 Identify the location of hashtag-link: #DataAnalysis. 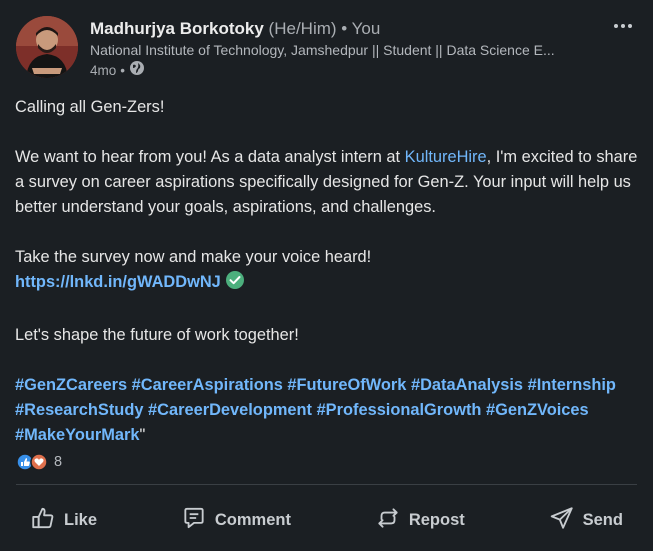
(467, 385).